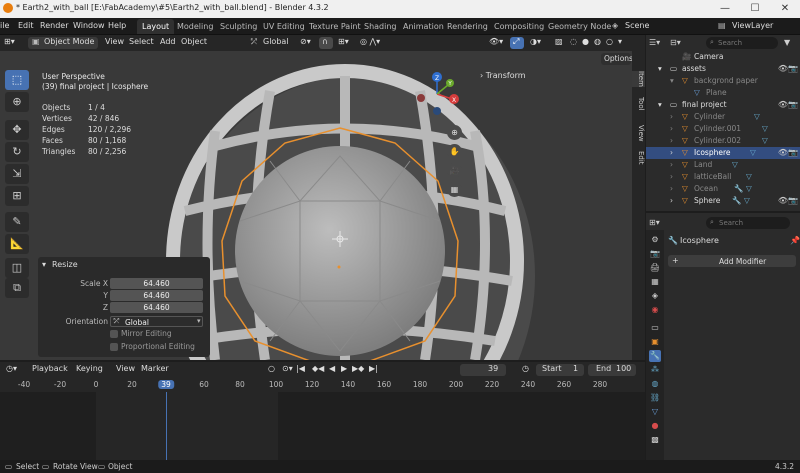 The height and width of the screenshot is (473, 800). I want to click on collection-tab-icon: ▭, so click(655, 328).